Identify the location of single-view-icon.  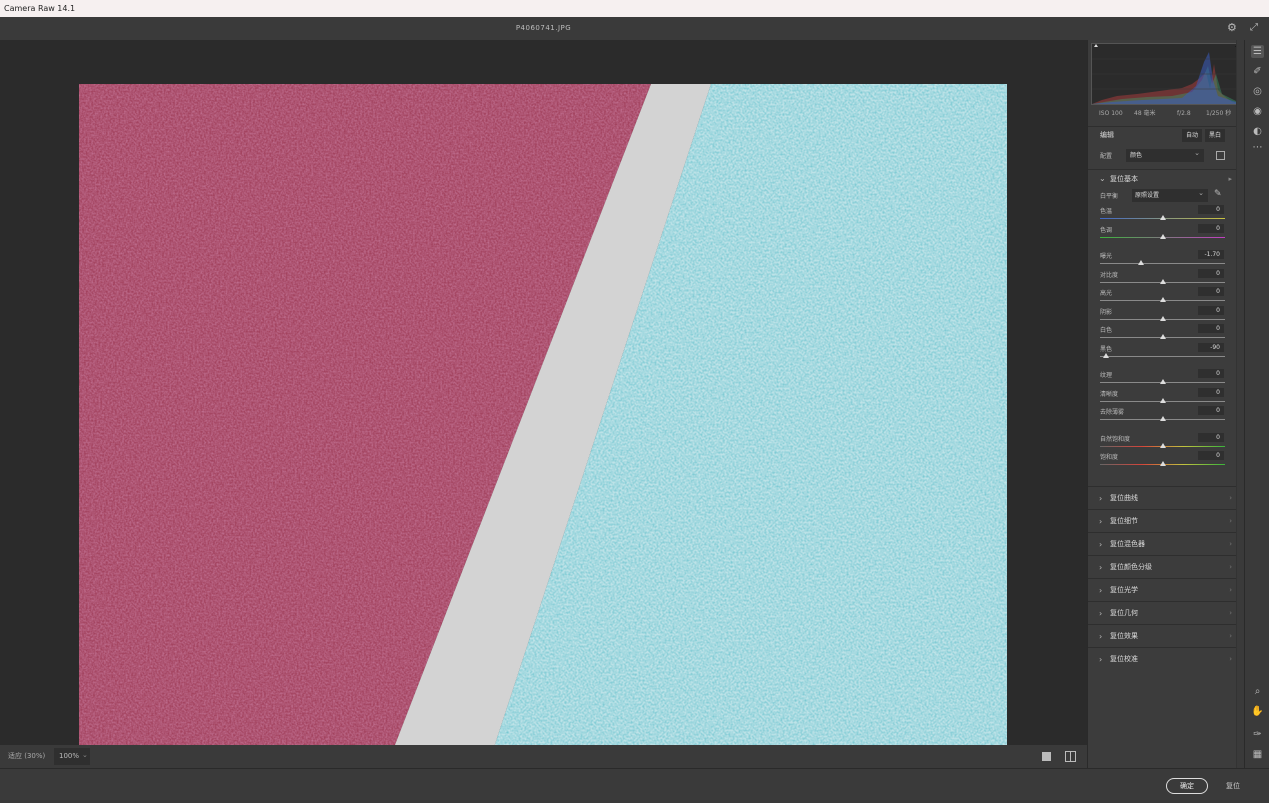
(1046, 756).